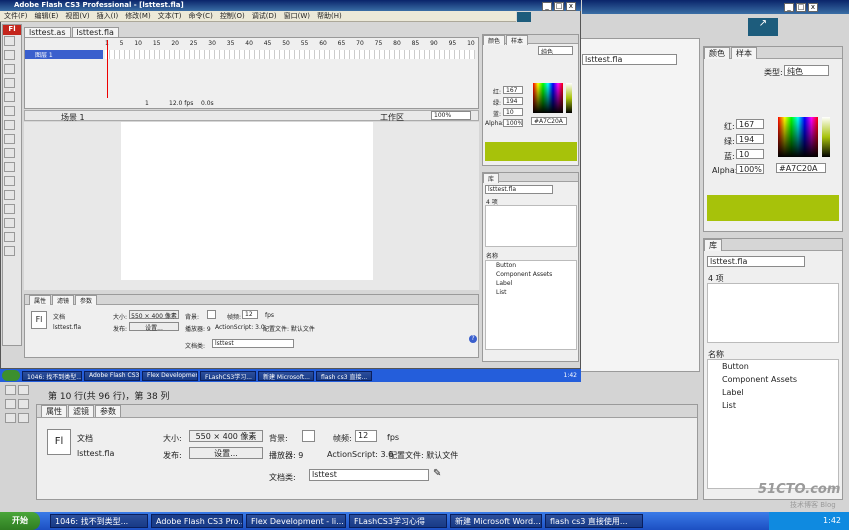  Describe the element at coordinates (9, 83) in the screenshot. I see `lasso-tool-icon` at that location.